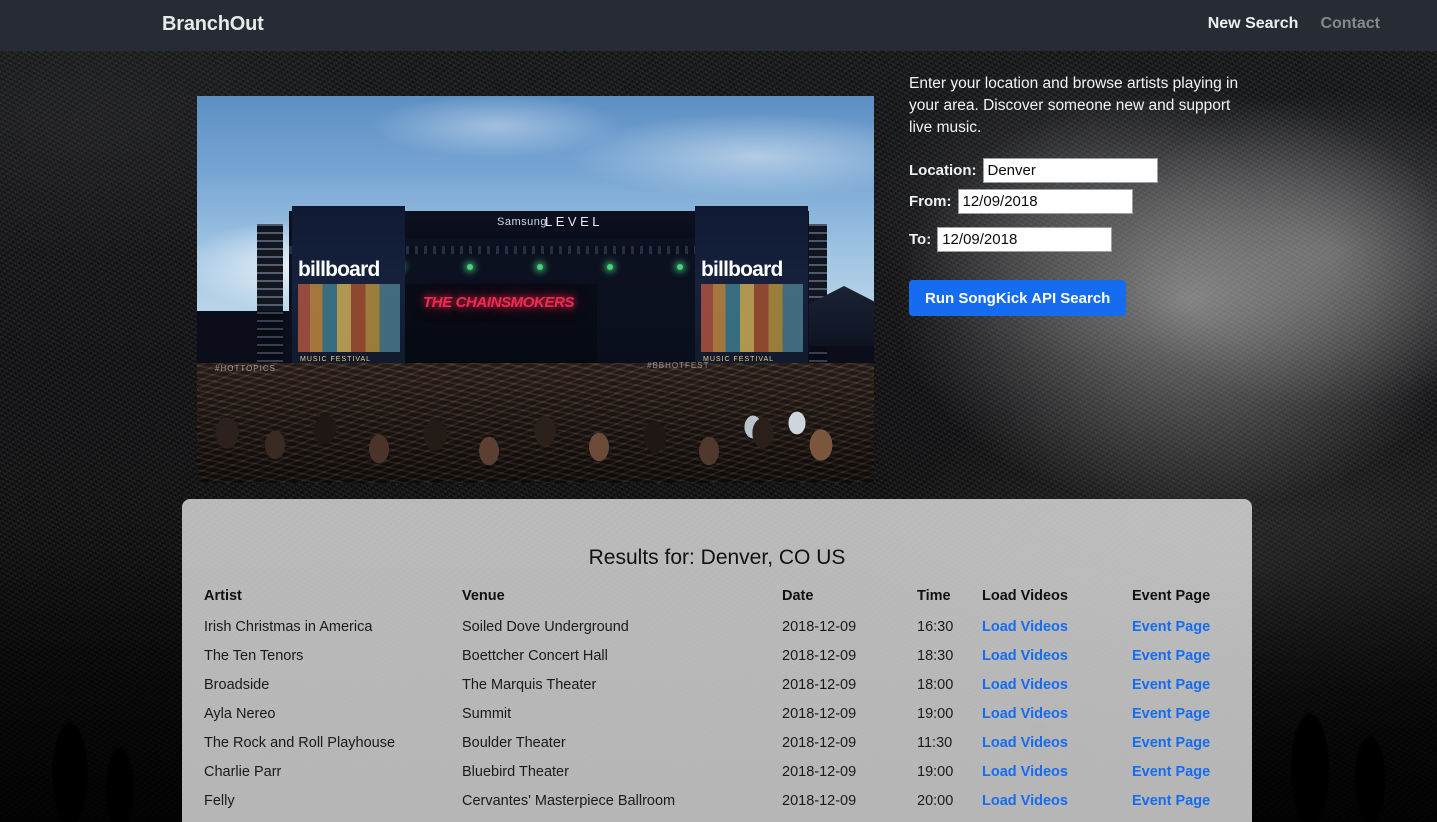  Describe the element at coordinates (322, 819) in the screenshot. I see `cell-artist: The Band Perry` at that location.